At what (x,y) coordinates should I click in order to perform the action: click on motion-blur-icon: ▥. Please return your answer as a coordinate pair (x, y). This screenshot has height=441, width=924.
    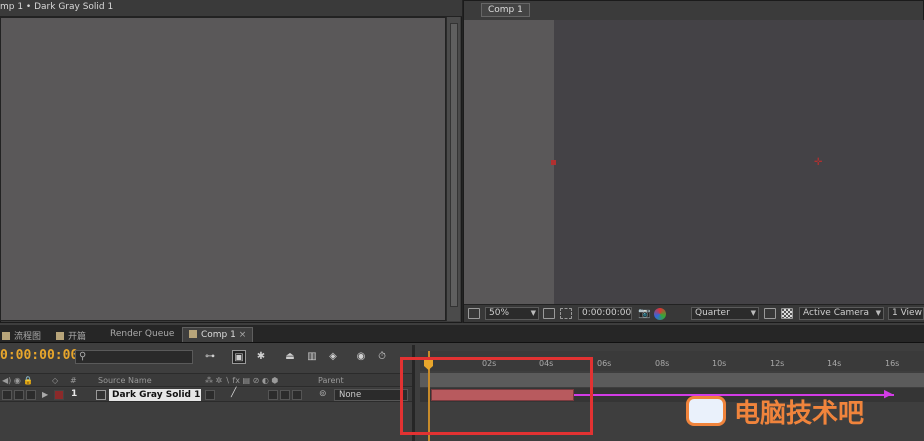
    Looking at the image, I should click on (312, 357).